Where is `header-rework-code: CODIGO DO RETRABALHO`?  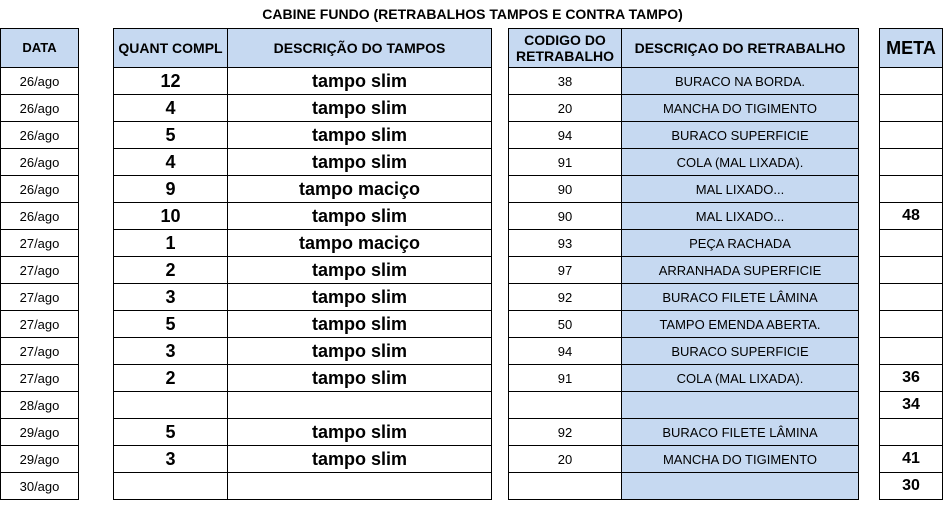 header-rework-code: CODIGO DO RETRABALHO is located at coordinates (565, 48).